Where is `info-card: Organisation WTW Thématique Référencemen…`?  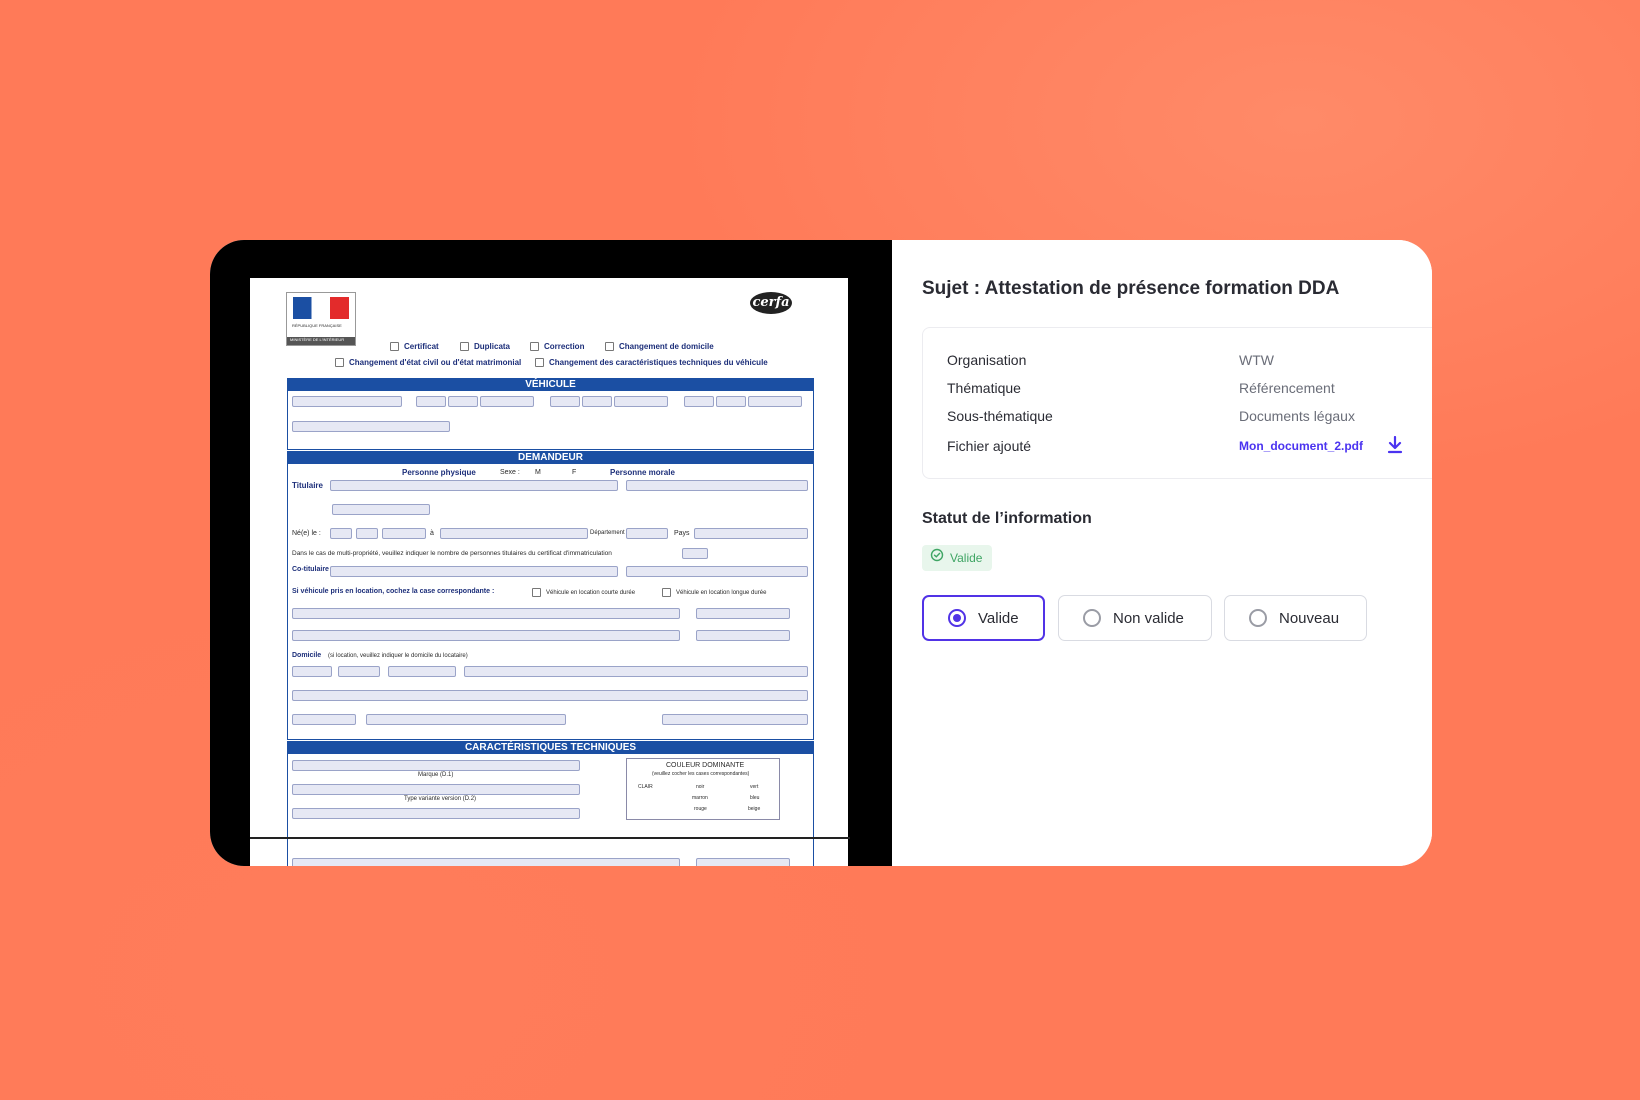 info-card: Organisation WTW Thématique Référencemen… is located at coordinates (1177, 403).